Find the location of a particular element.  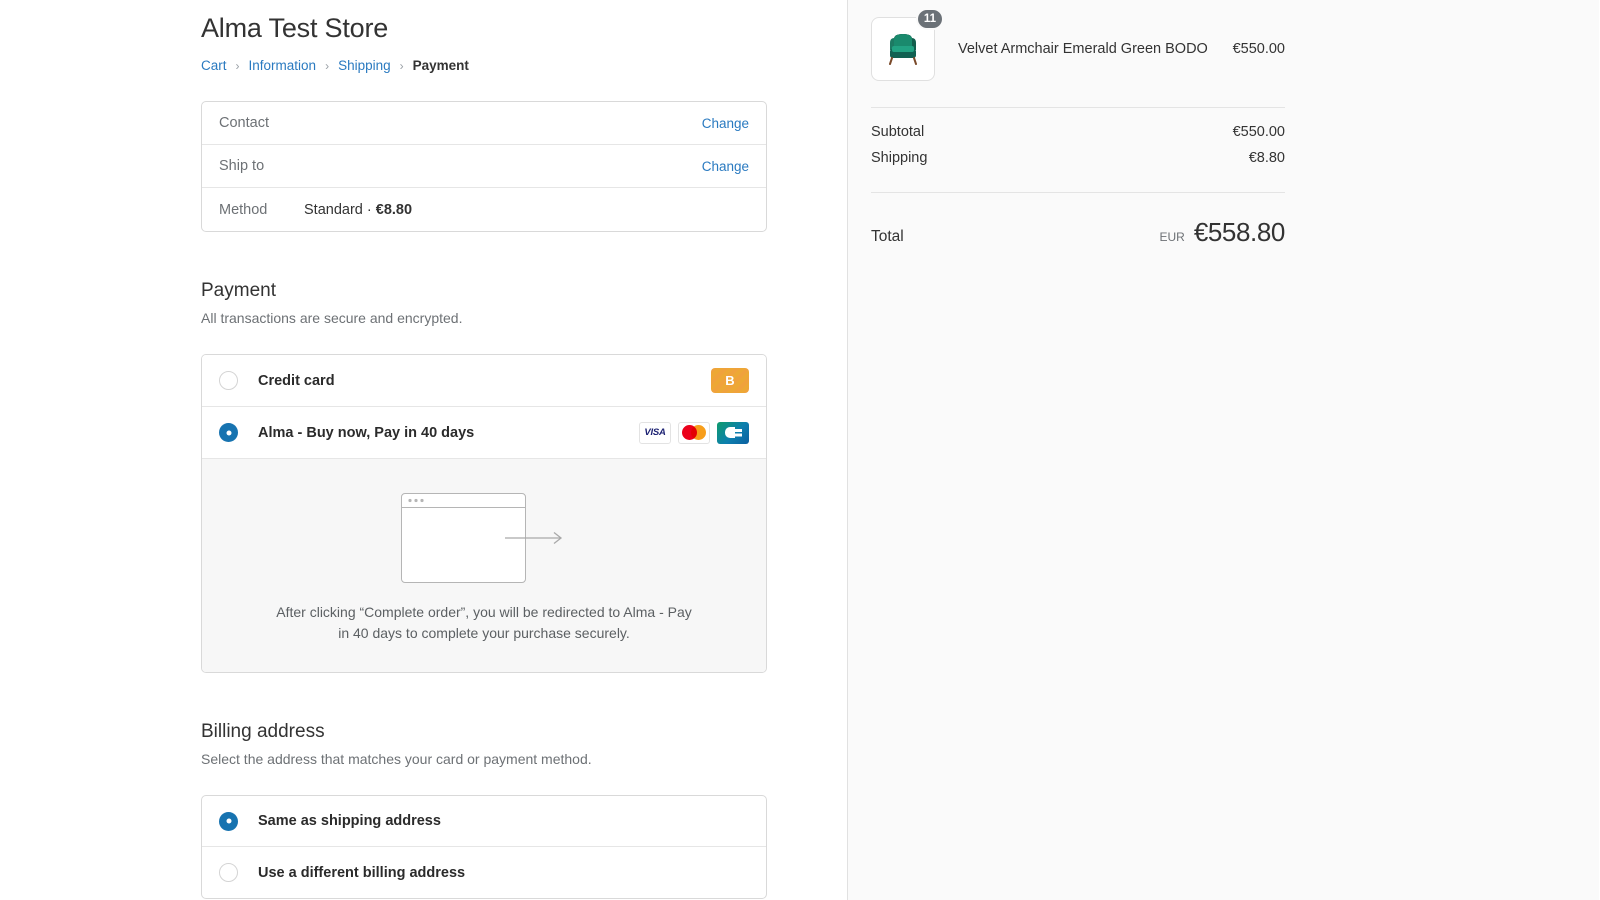

summary-total-amount: €558.80 is located at coordinates (1239, 232).